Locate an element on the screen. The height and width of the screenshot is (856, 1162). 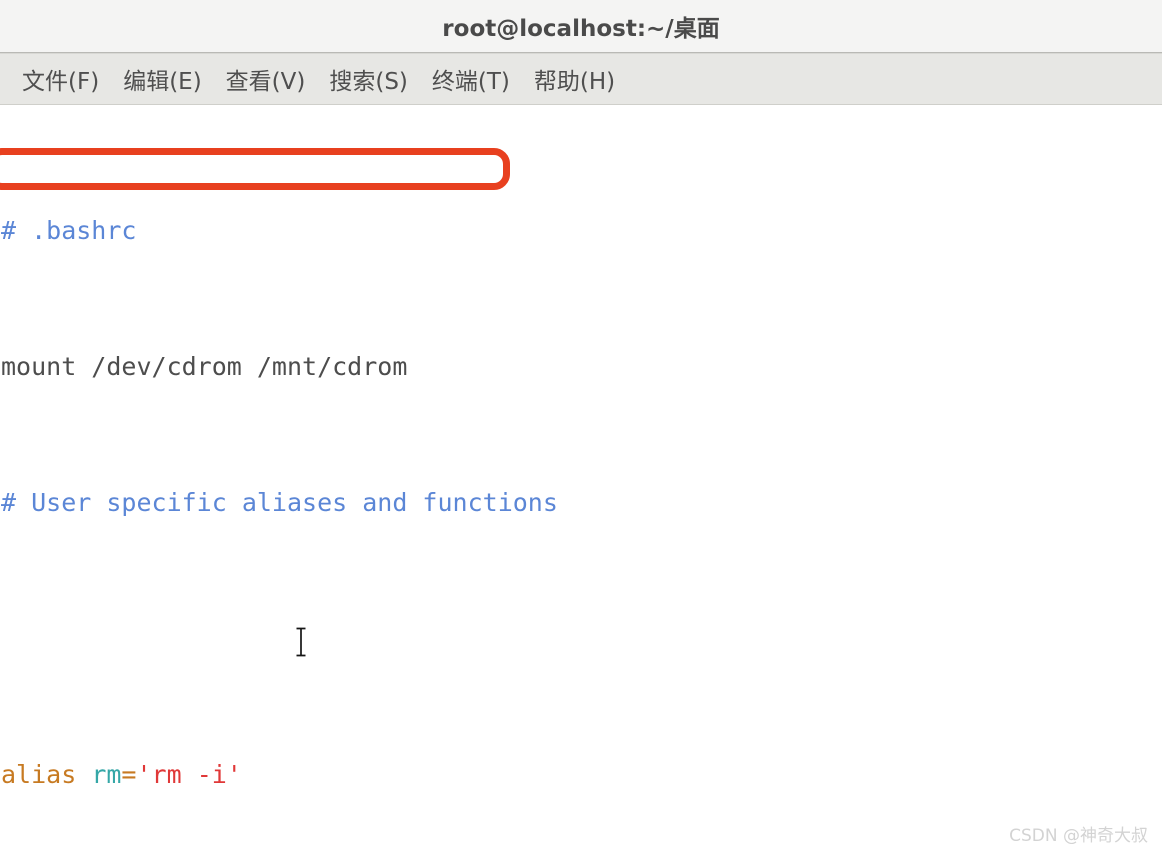
code-line-user-comment: # User specific aliases and functions is located at coordinates (581, 503).